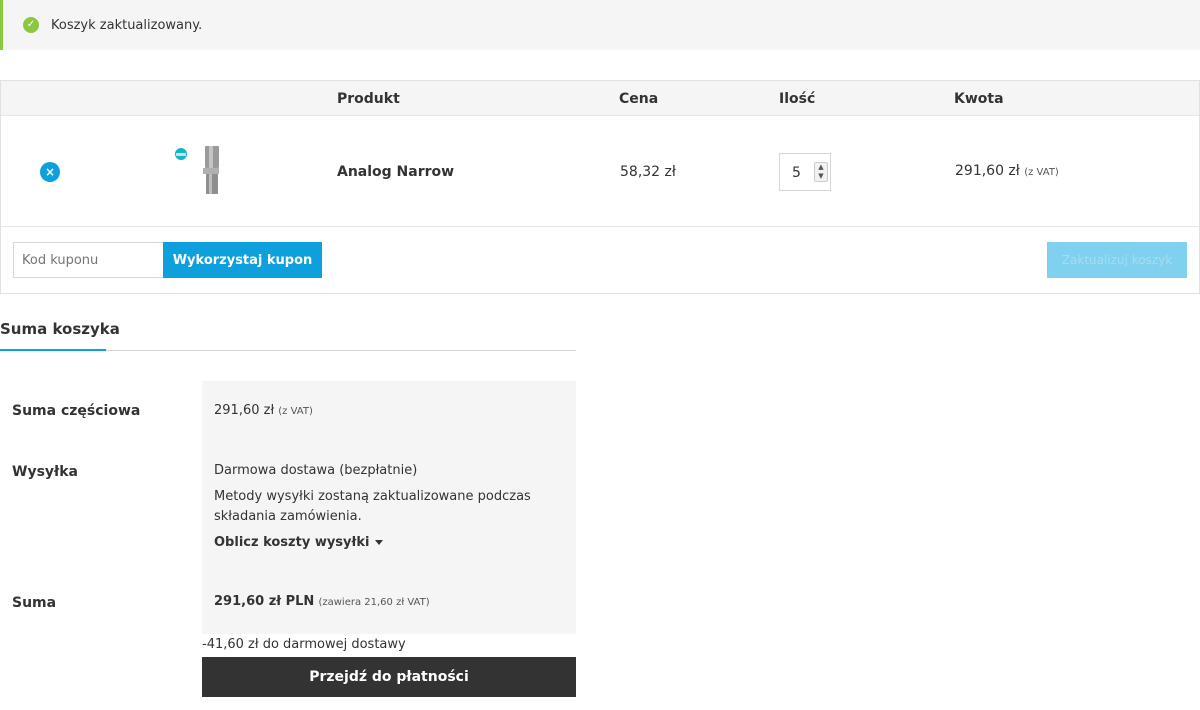 This screenshot has height=710, width=1200. What do you see at coordinates (60, 329) in the screenshot?
I see `cart-totals-title: Suma koszyka` at bounding box center [60, 329].